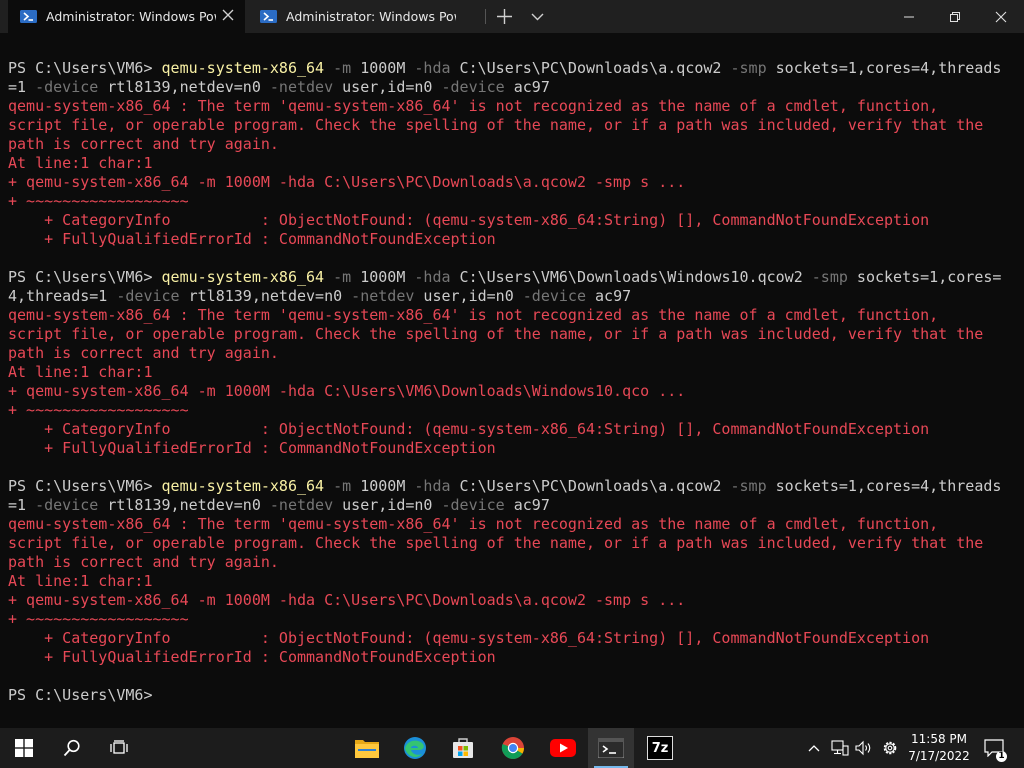 The height and width of the screenshot is (768, 1024). Describe the element at coordinates (611, 748) in the screenshot. I see `taskbar-terminal` at that location.